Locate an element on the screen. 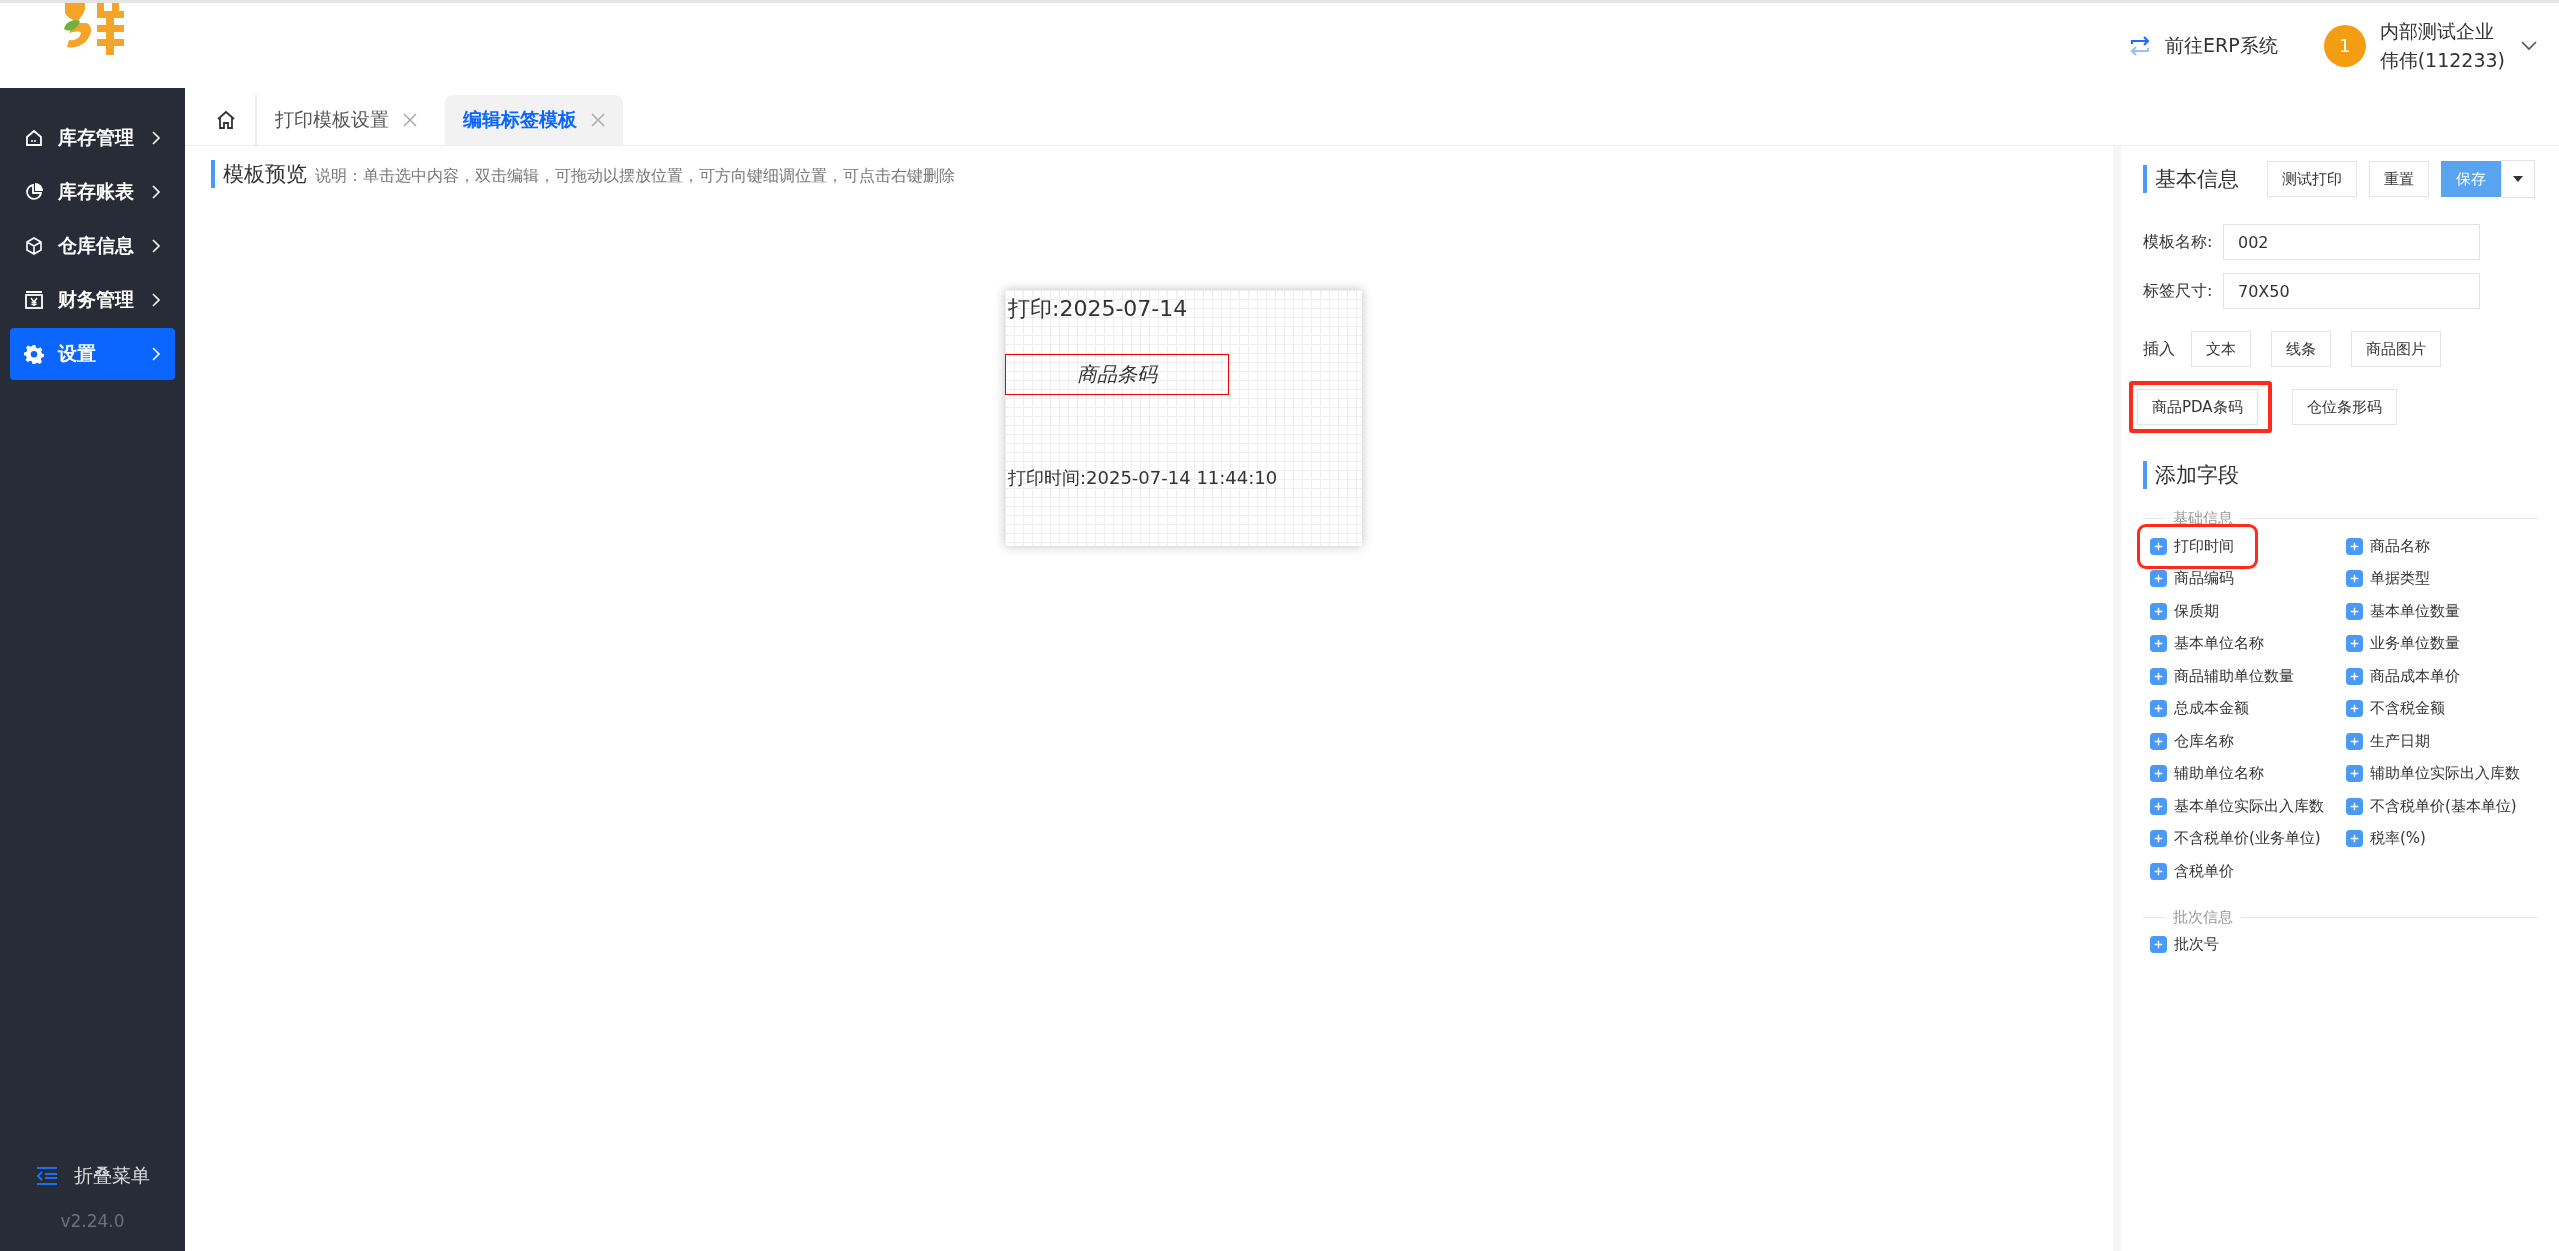  swap-arrows-icon is located at coordinates (2139, 45).